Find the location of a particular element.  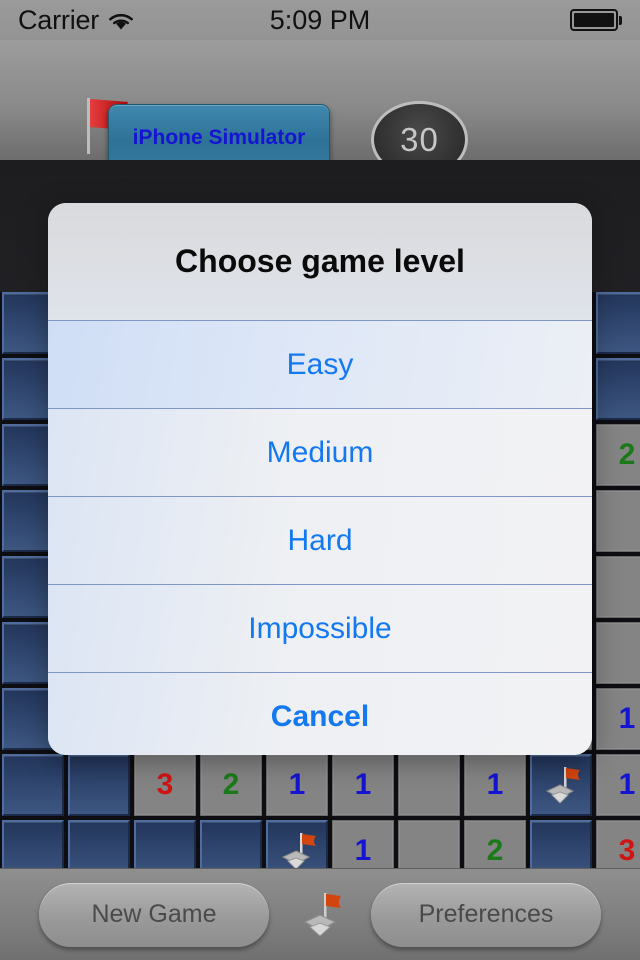

preferences-label: Preferences is located at coordinates (486, 914).